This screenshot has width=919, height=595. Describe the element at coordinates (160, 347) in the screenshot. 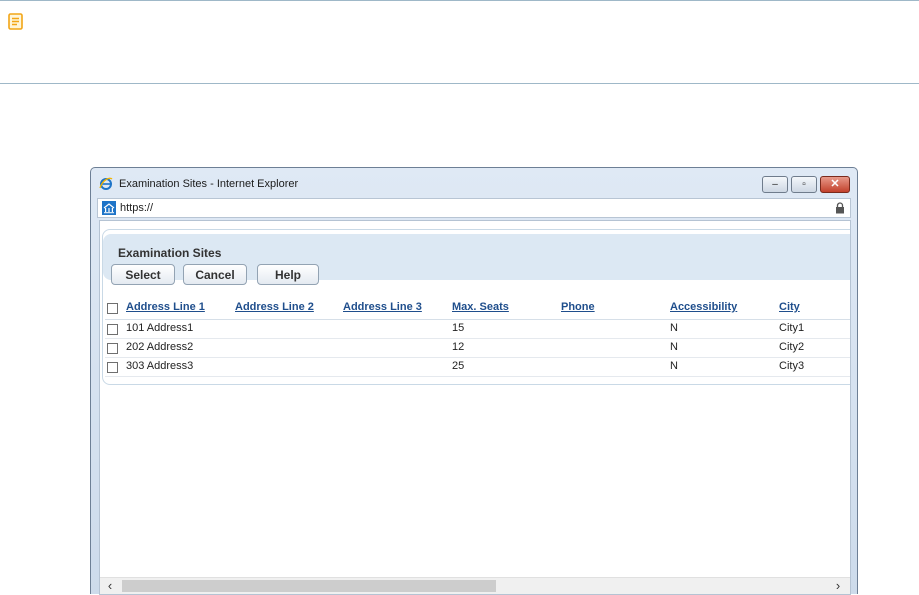

I see `cell-address-line-1: 202 Address2` at that location.